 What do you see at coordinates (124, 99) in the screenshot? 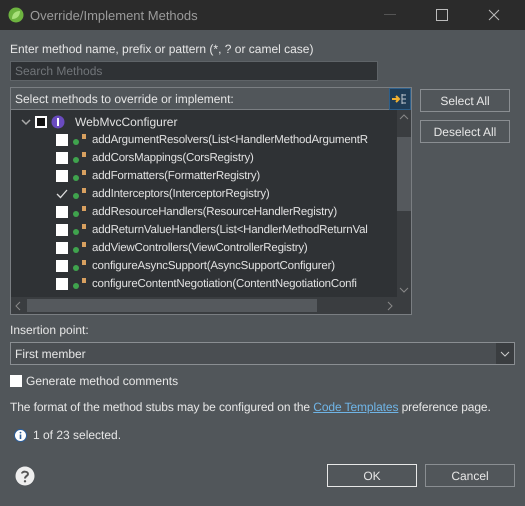
I see `tree-header: Select methods to override or implement:` at bounding box center [124, 99].